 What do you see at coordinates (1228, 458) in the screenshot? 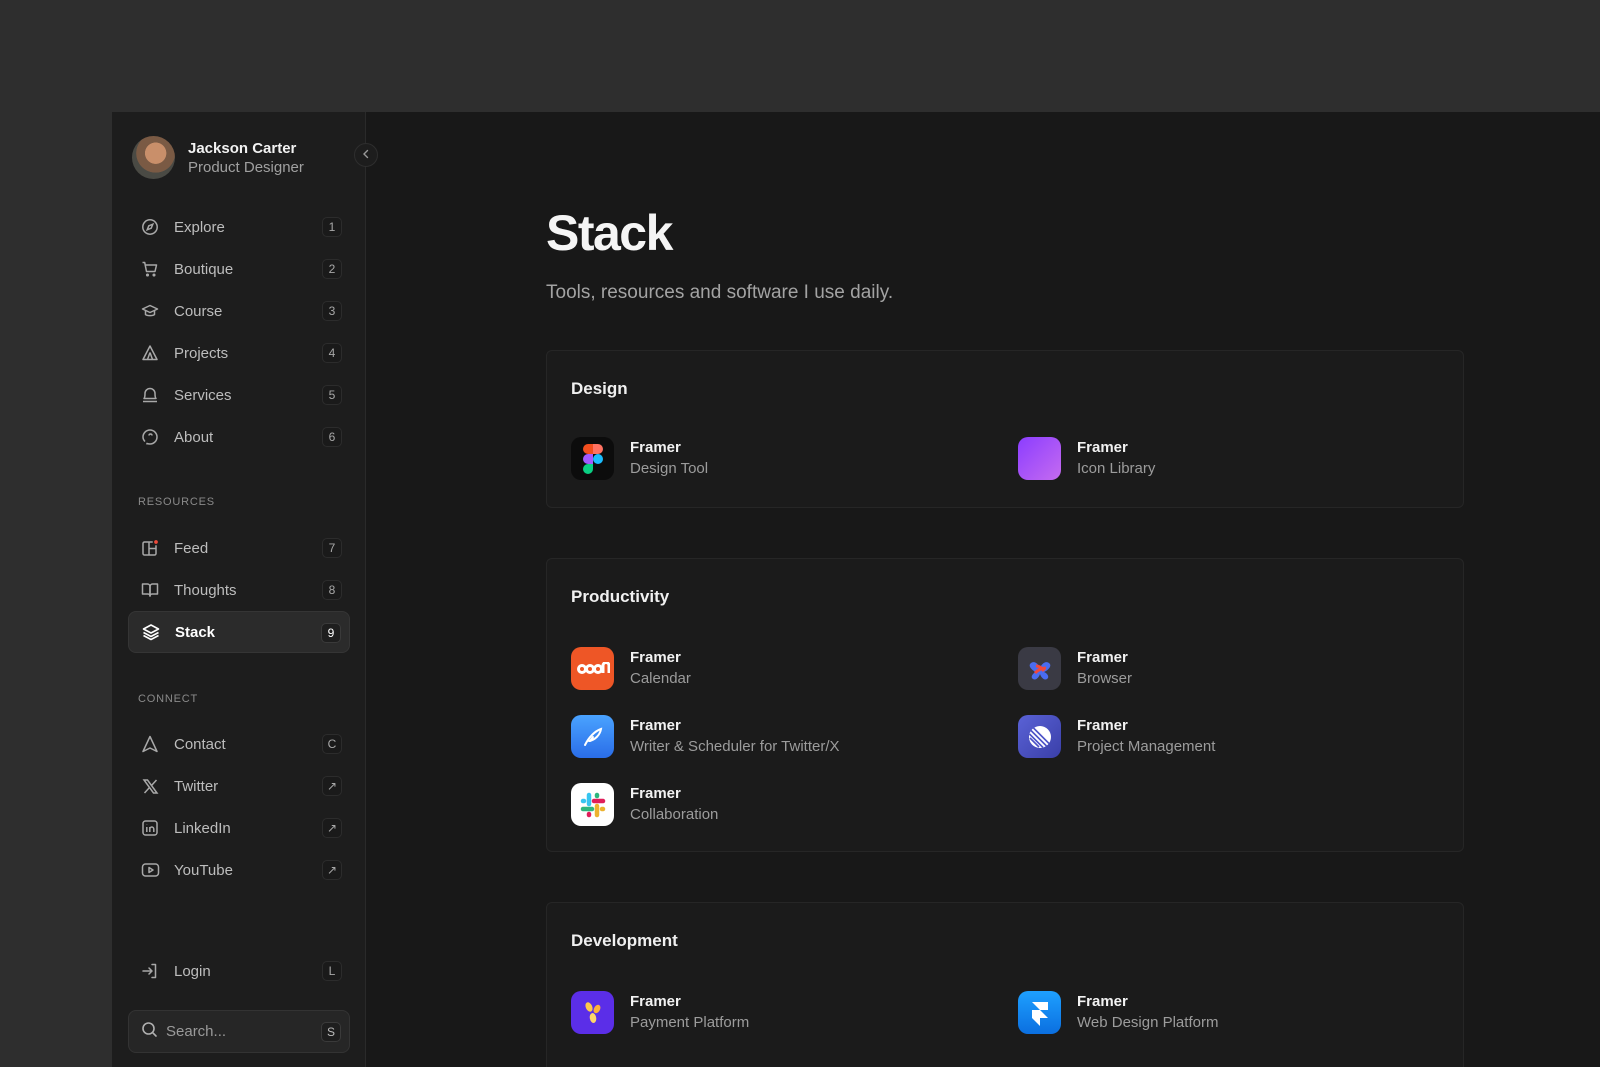
I see `tool-item: Framer Icon Library` at bounding box center [1228, 458].